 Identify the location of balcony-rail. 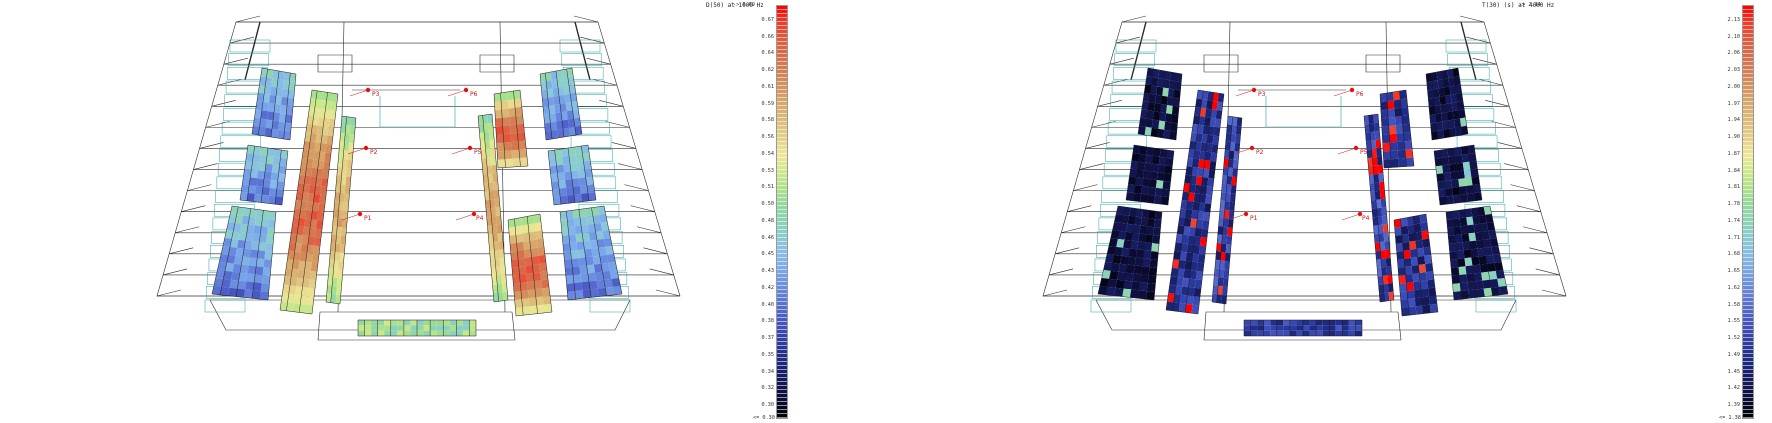
(1303, 112).